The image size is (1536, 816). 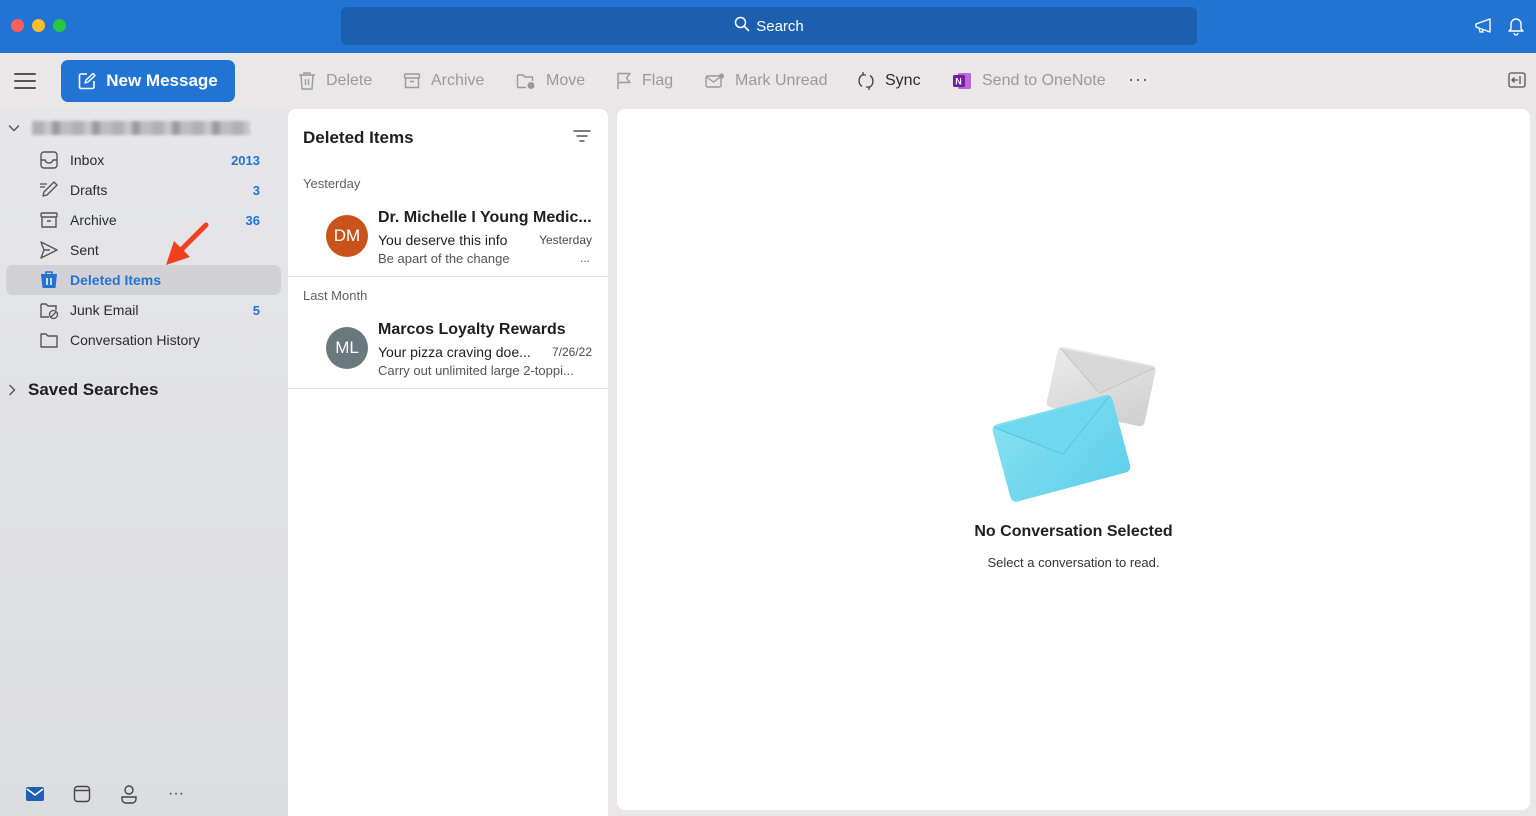 What do you see at coordinates (12, 390) in the screenshot?
I see `chevron-right-icon` at bounding box center [12, 390].